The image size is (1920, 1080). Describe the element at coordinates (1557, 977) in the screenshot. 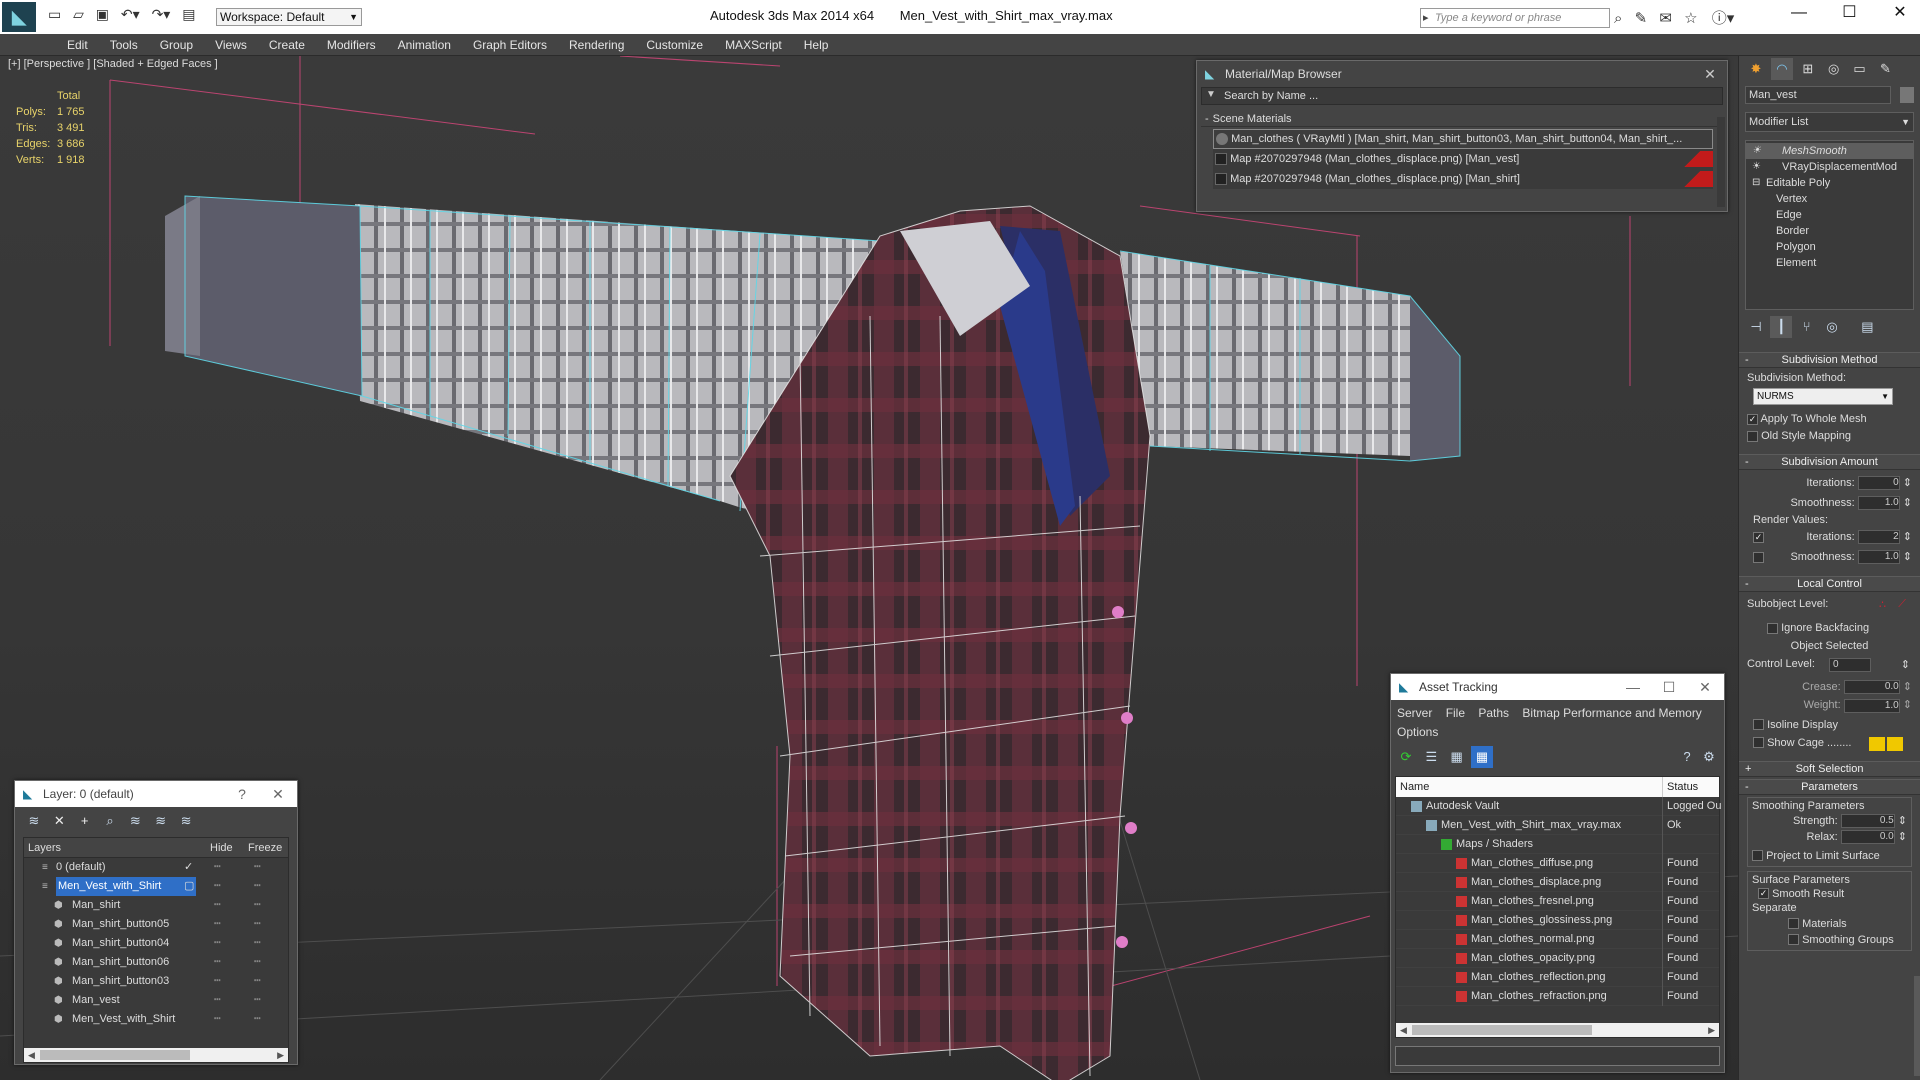

I see `asset-row: Man_clothes_reflection.png Found` at that location.